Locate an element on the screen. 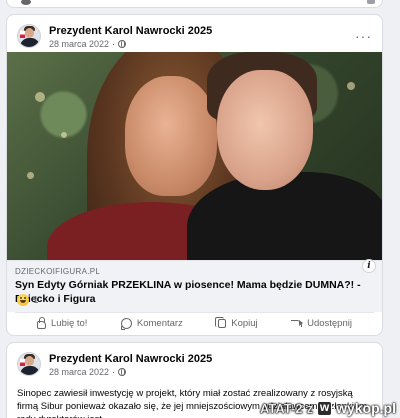 This screenshot has height=418, width=400. link-domain: DZIECKOIFIGURA.PL is located at coordinates (58, 271).